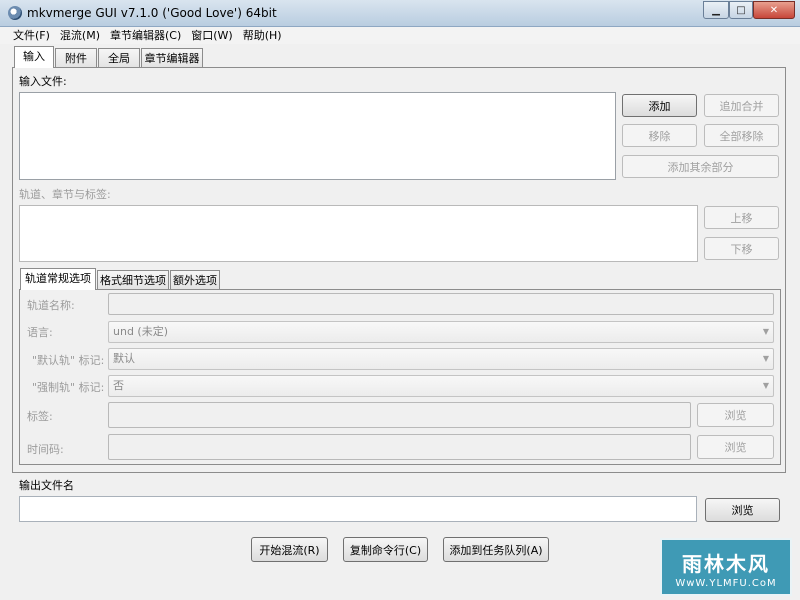 The image size is (800, 600). I want to click on tab-general-track-options: 轨道常规选项, so click(58, 279).